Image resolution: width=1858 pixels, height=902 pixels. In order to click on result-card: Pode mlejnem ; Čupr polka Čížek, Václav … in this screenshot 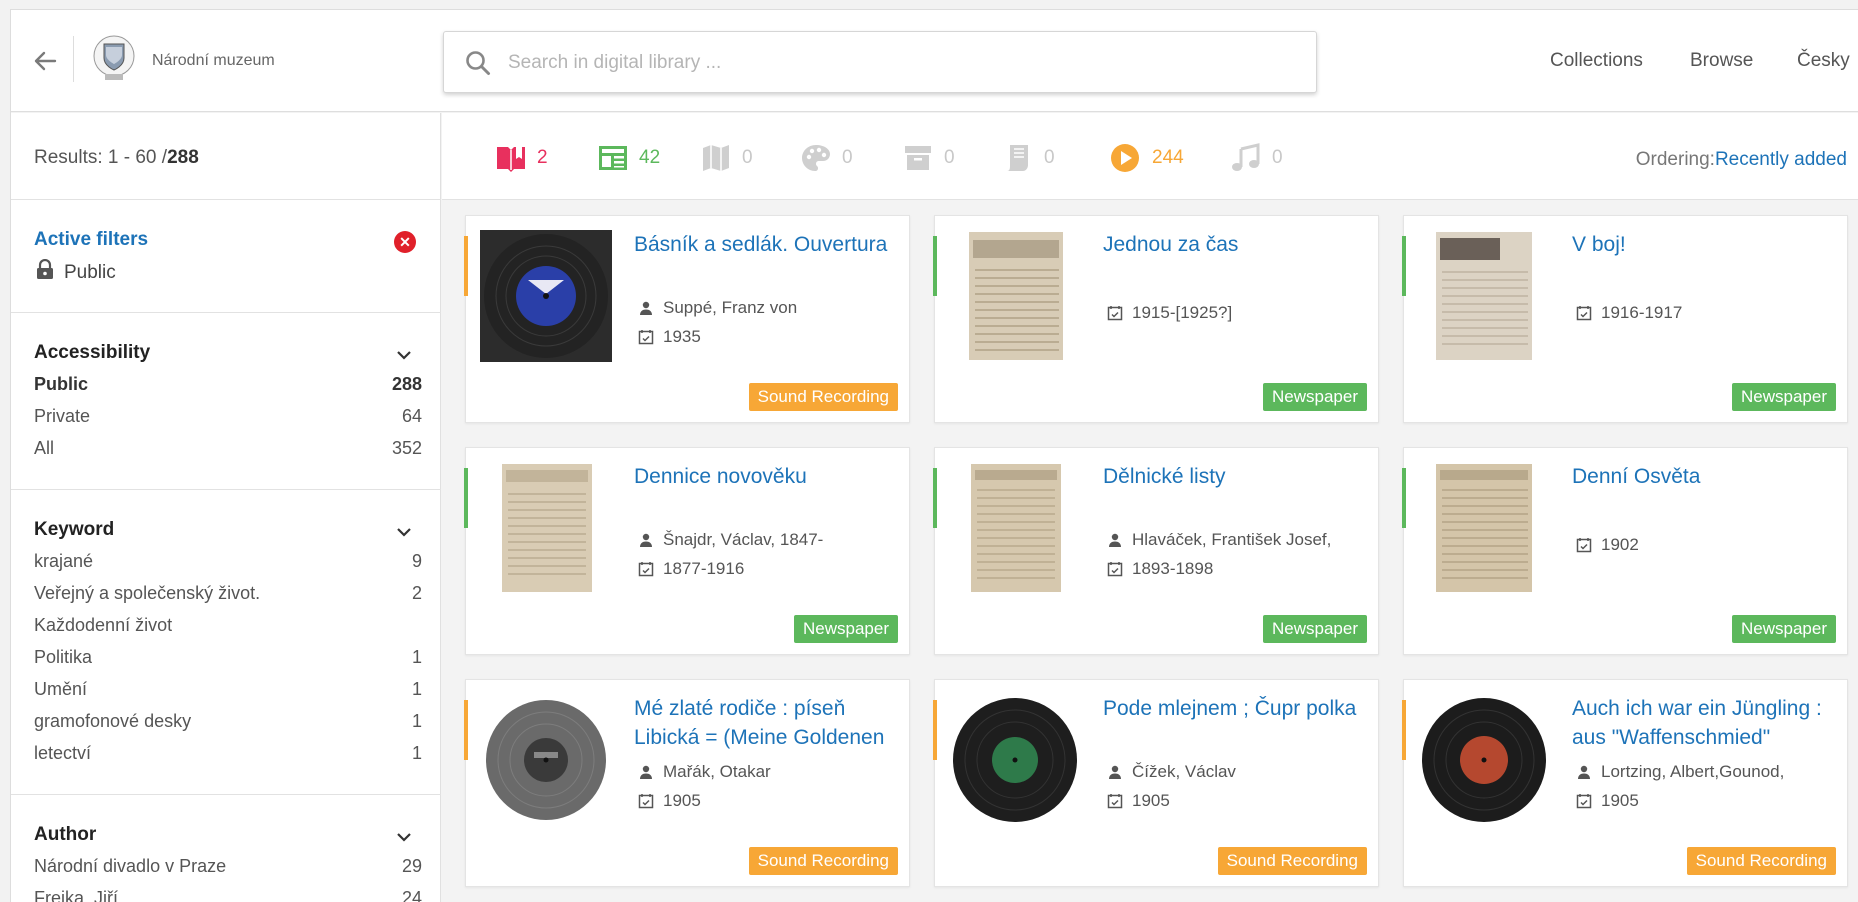, I will do `click(1156, 783)`.